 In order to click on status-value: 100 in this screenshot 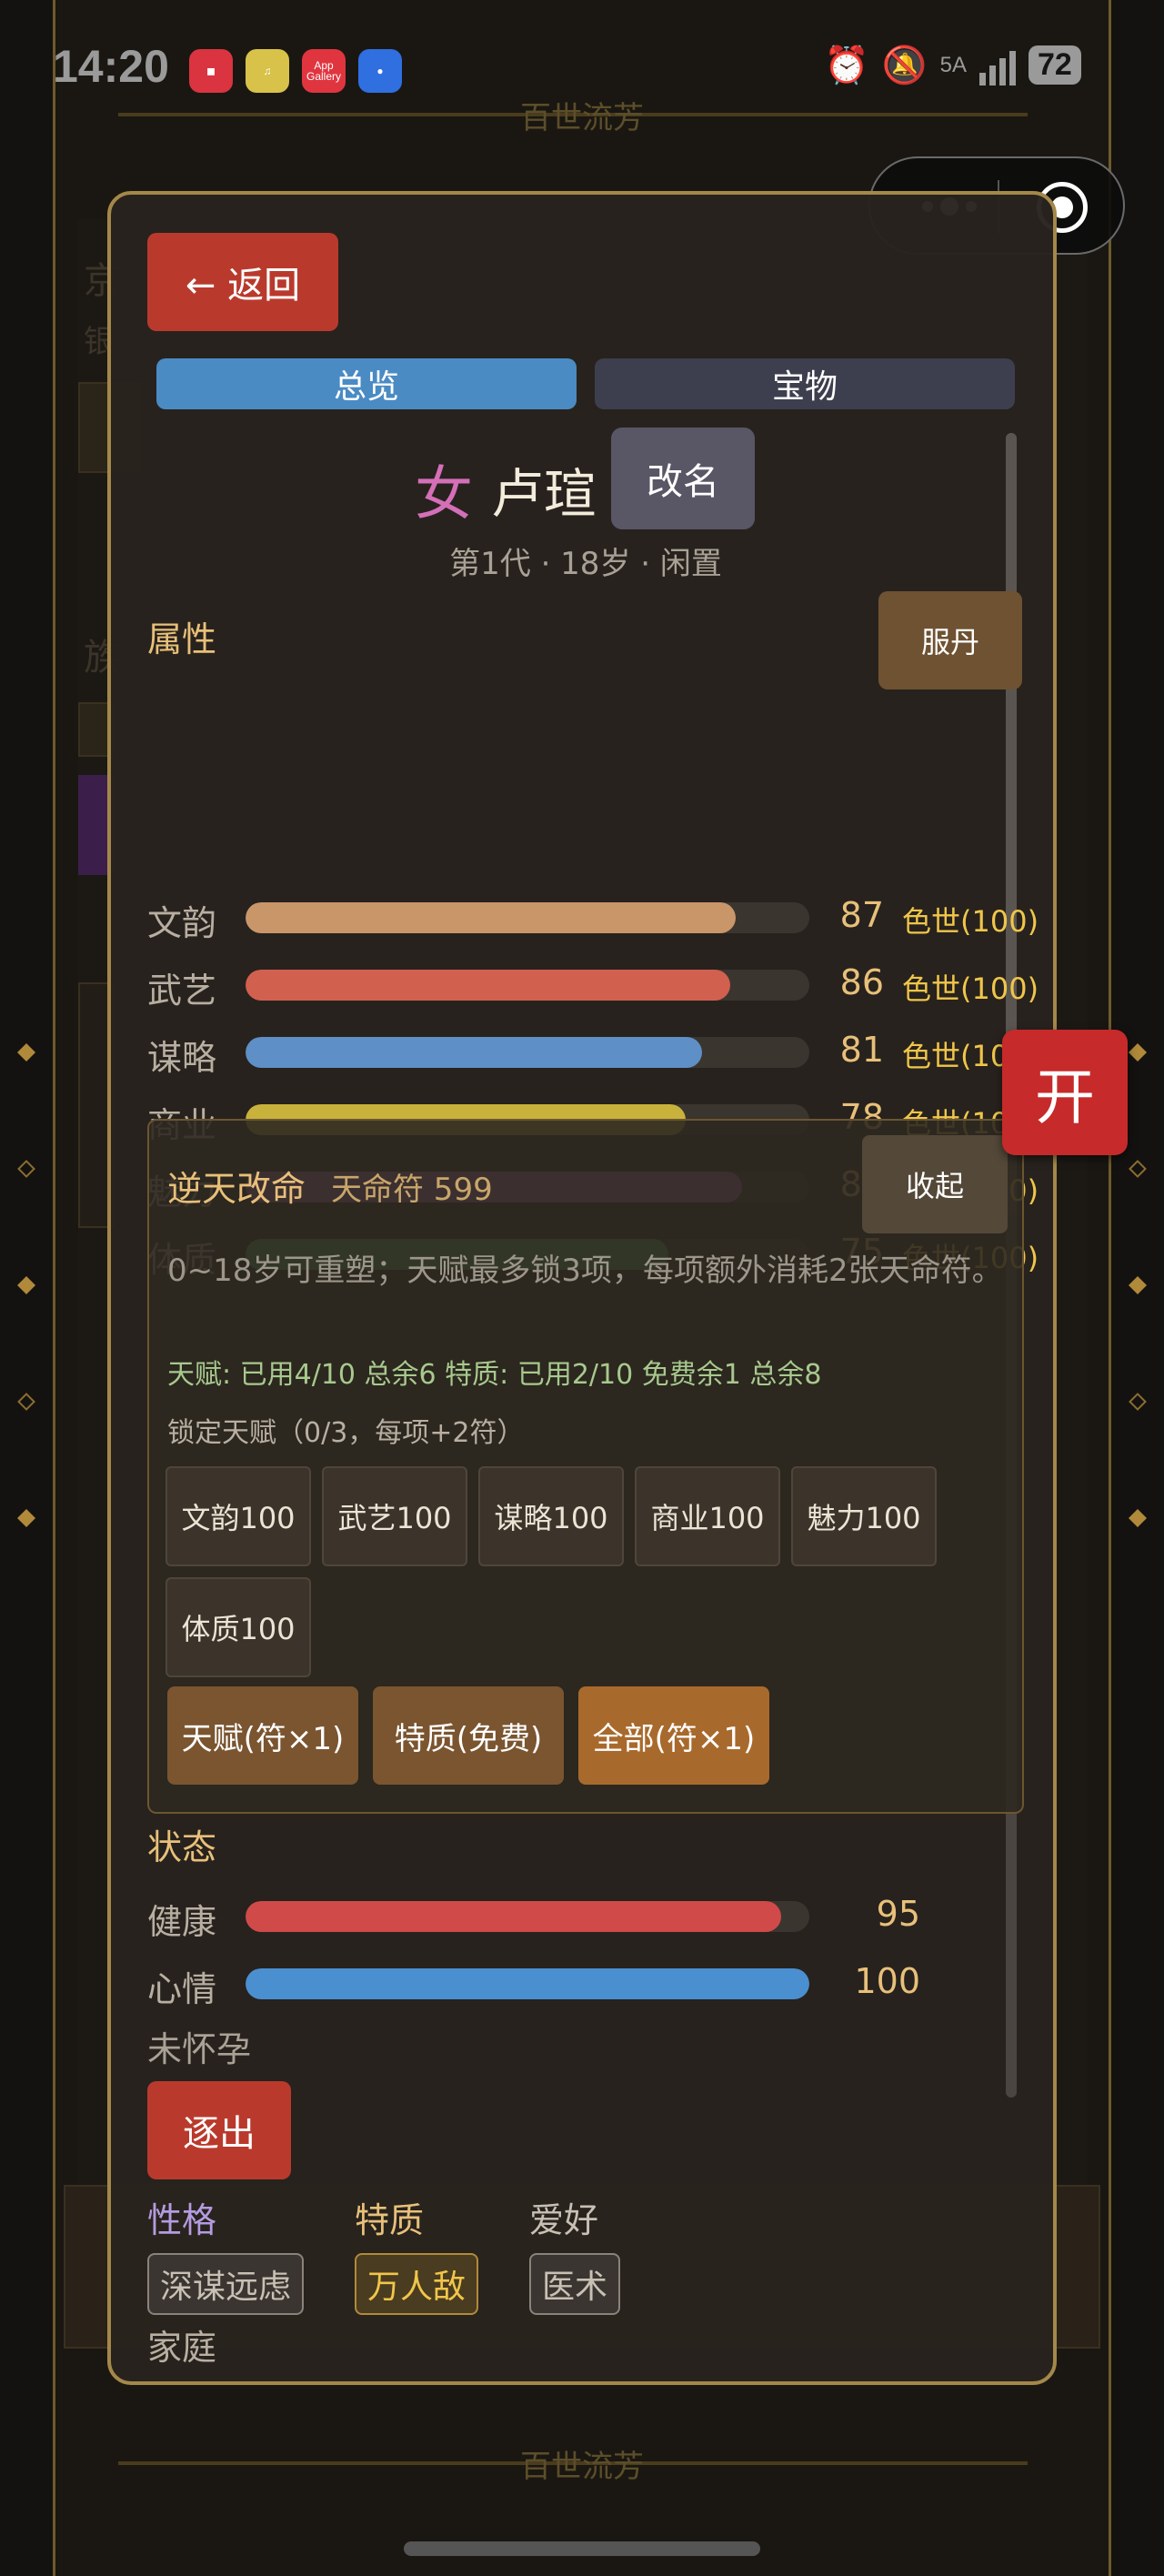, I will do `click(887, 1981)`.